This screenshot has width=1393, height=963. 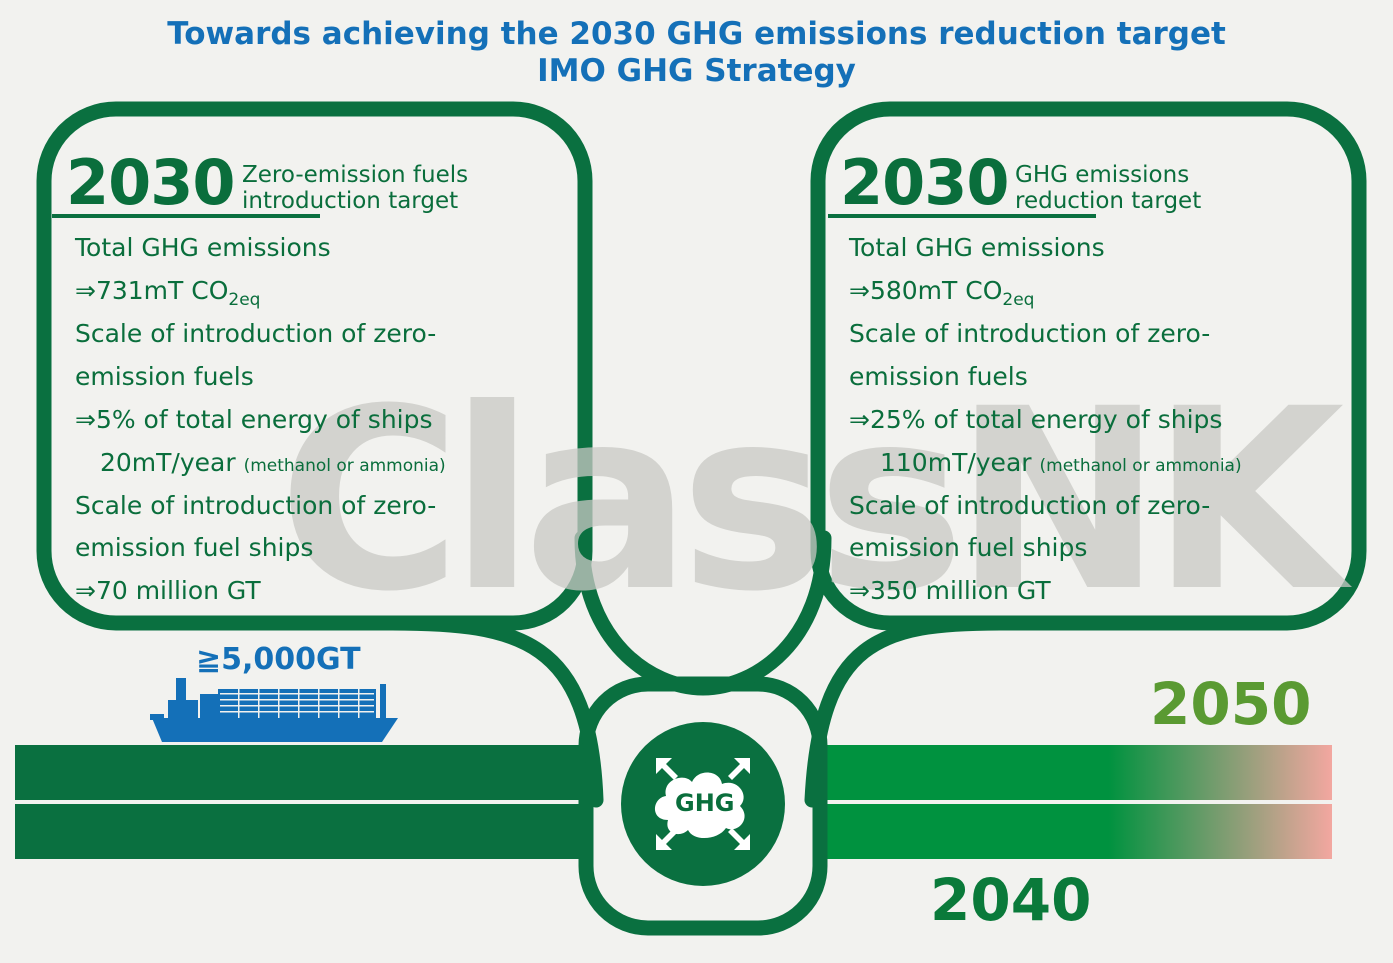 What do you see at coordinates (164, 376) in the screenshot?
I see `left-line-4: emission fuels` at bounding box center [164, 376].